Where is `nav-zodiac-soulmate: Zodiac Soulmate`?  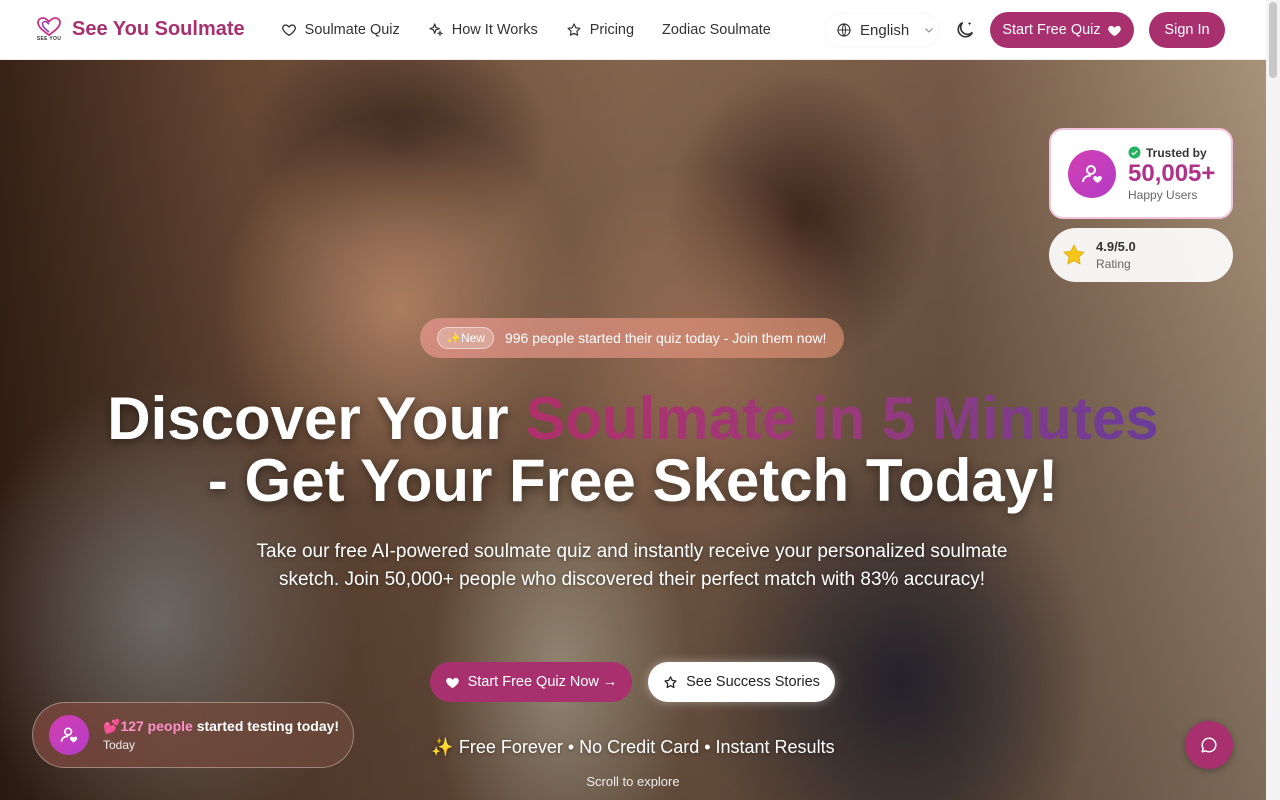 nav-zodiac-soulmate: Zodiac Soulmate is located at coordinates (716, 30).